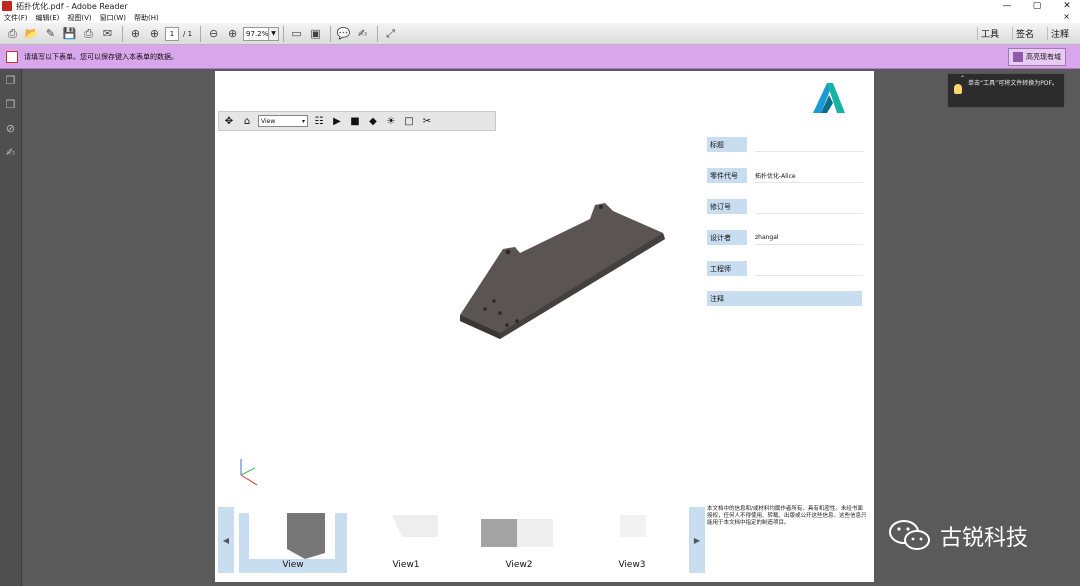  I want to click on next-page-icon: ⊕, so click(154, 33).